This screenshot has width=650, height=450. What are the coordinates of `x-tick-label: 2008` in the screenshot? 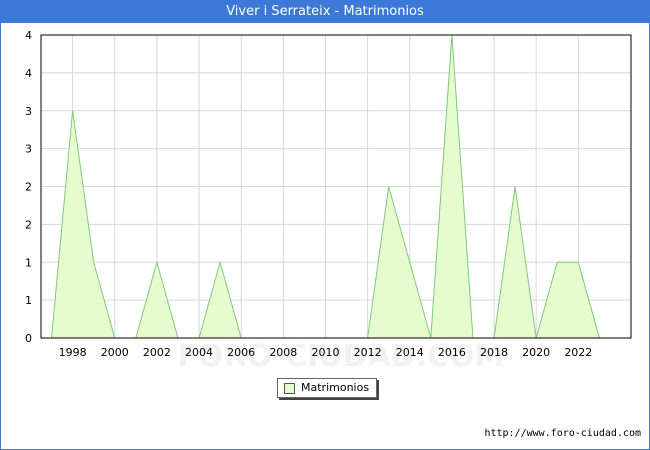 It's located at (283, 352).